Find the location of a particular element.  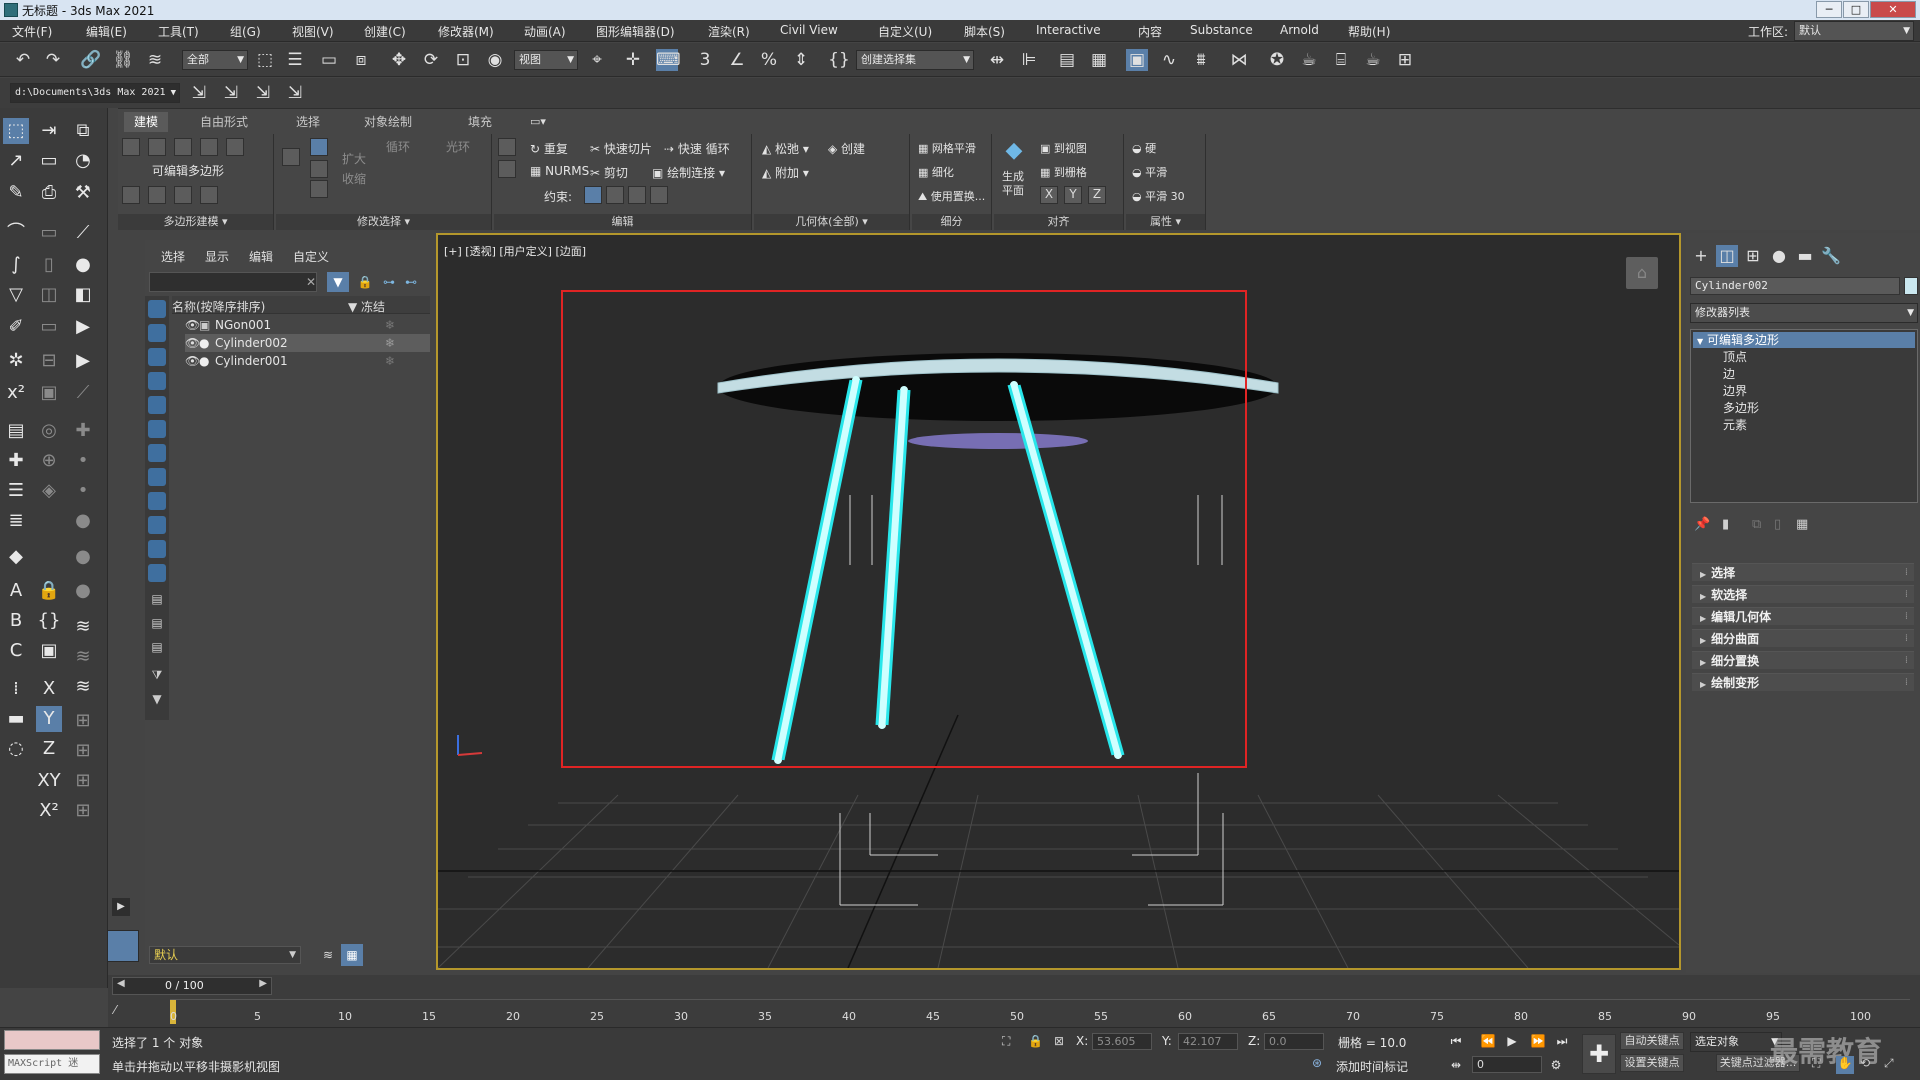

stack-item-border: 边界 is located at coordinates (1735, 390).